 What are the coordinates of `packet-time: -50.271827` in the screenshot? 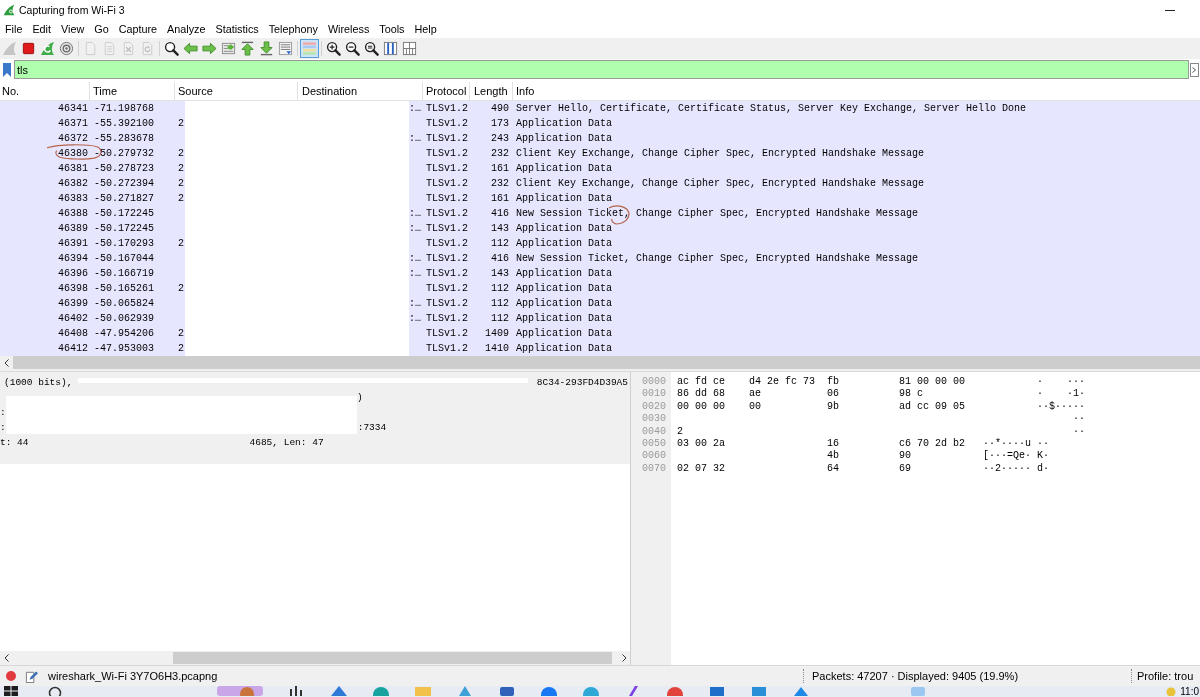 It's located at (124, 198).